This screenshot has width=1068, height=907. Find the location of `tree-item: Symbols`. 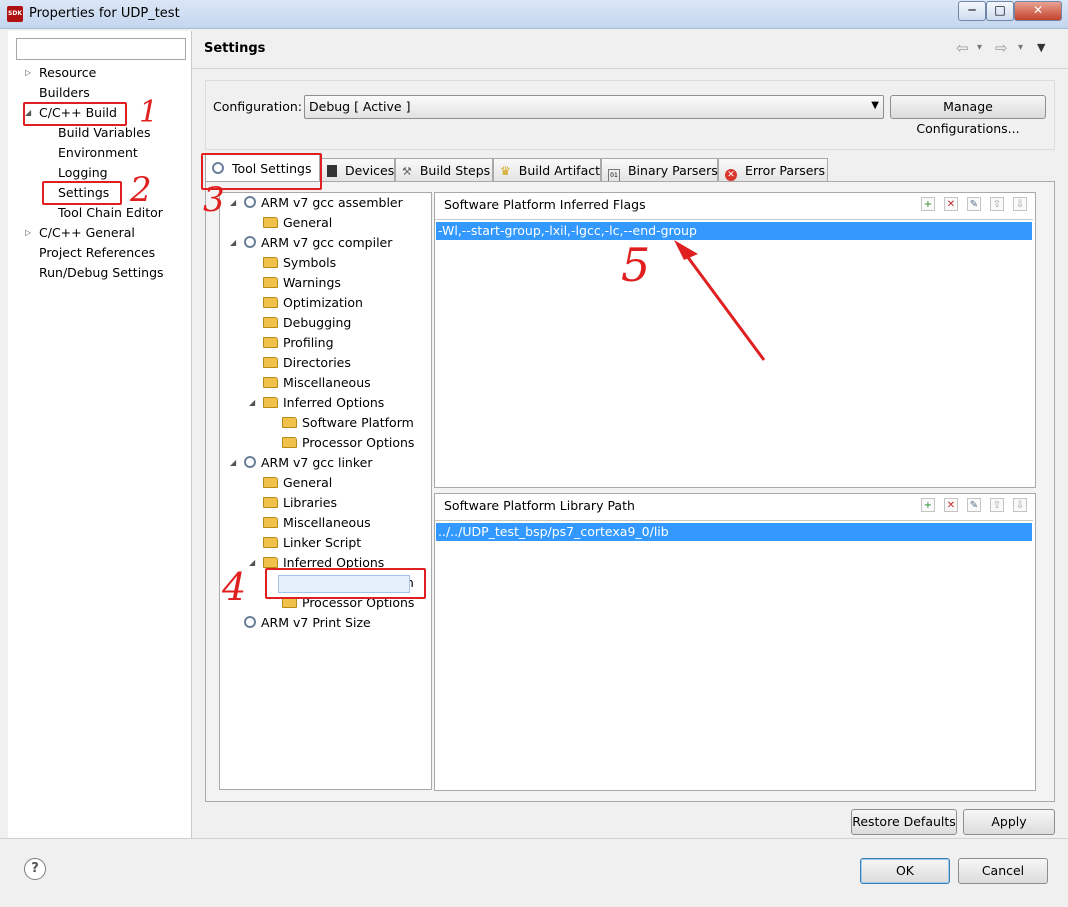

tree-item: Symbols is located at coordinates (299, 262).